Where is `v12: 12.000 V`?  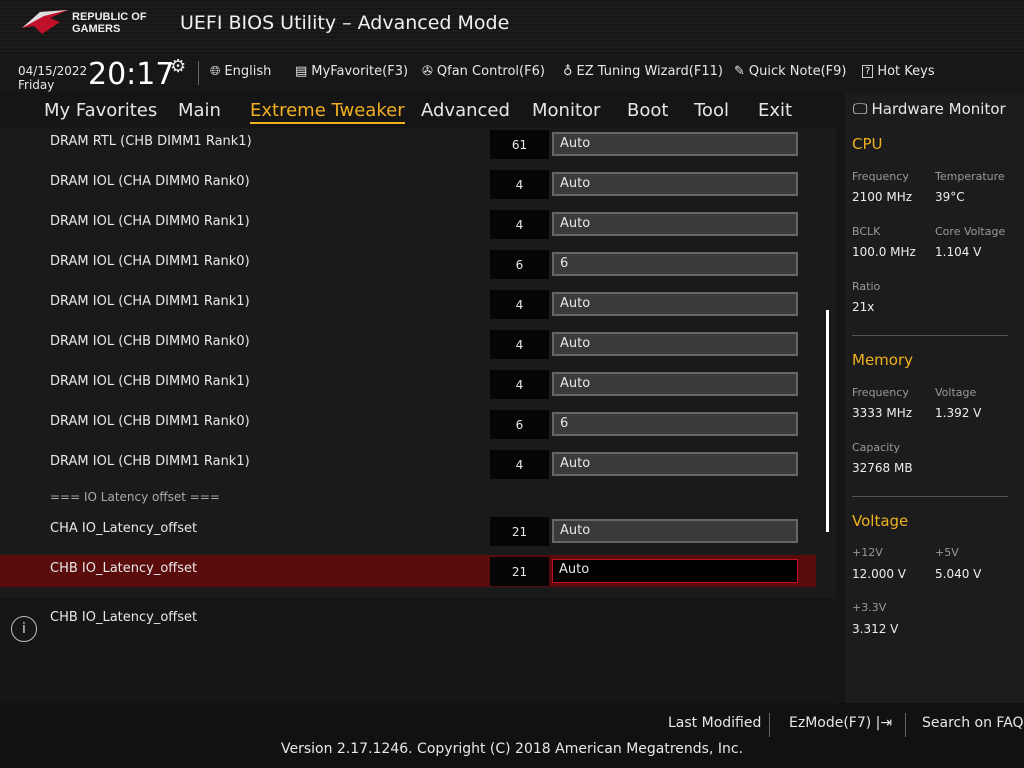 v12: 12.000 V is located at coordinates (879, 574).